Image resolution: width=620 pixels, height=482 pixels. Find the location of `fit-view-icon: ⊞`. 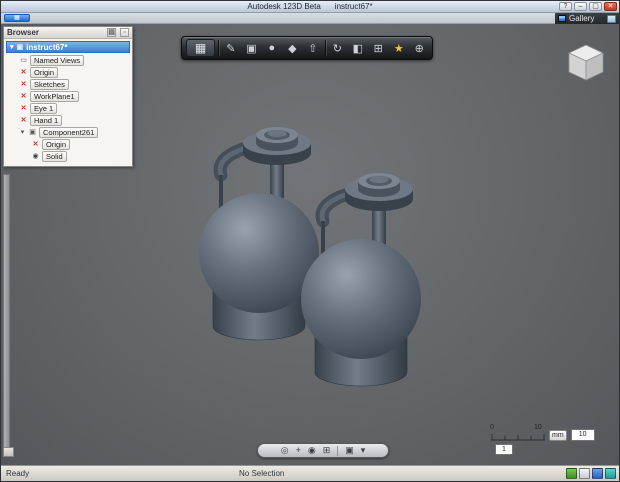

fit-view-icon: ⊞ is located at coordinates (327, 450).